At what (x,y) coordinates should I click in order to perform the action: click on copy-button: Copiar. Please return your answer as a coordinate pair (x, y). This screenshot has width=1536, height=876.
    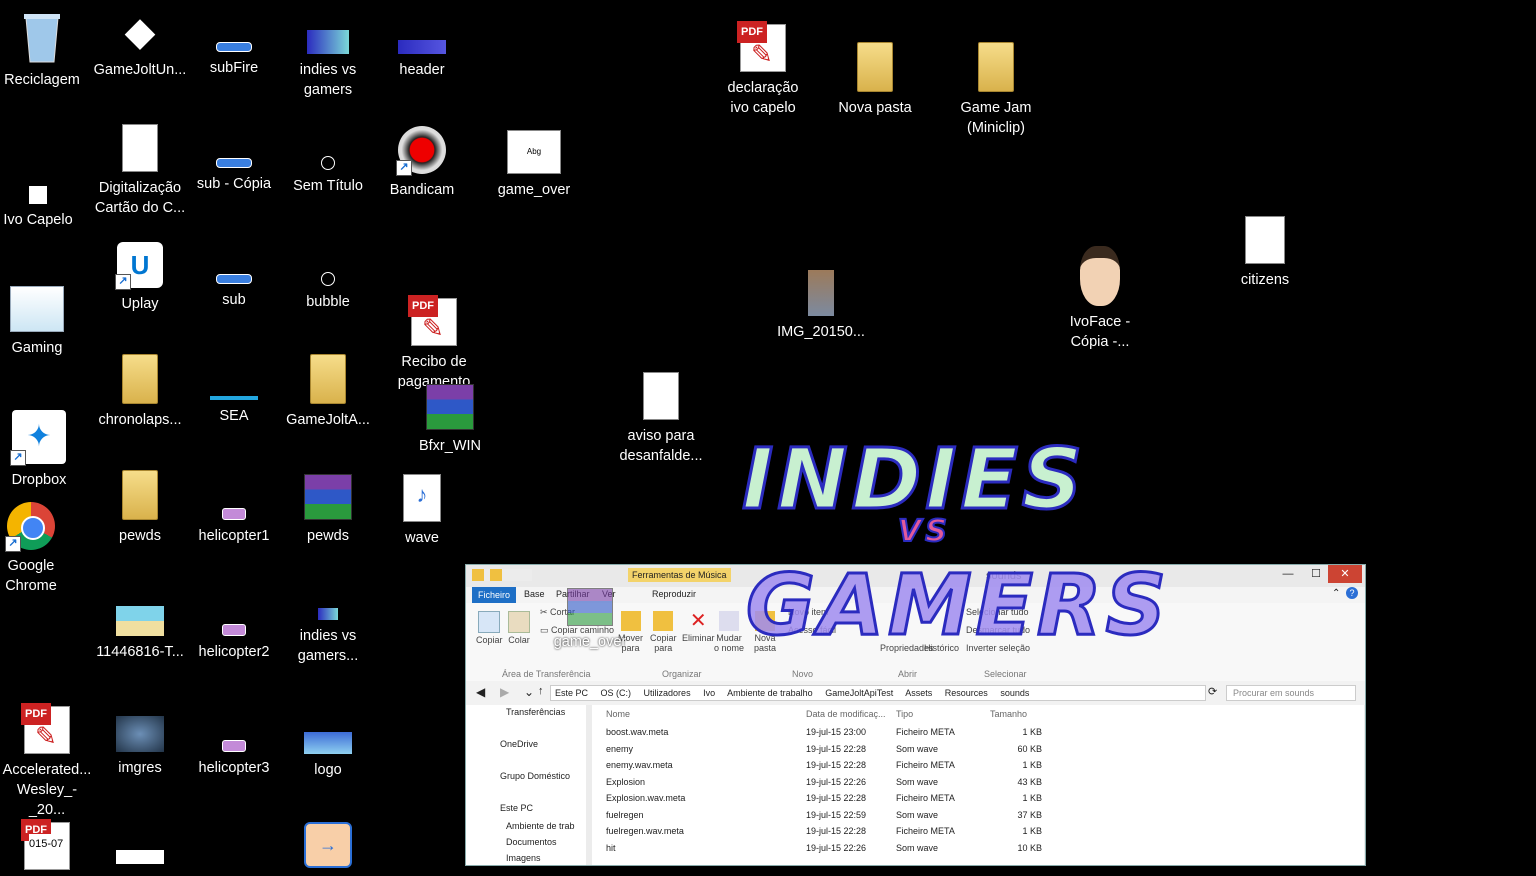
    Looking at the image, I should click on (489, 628).